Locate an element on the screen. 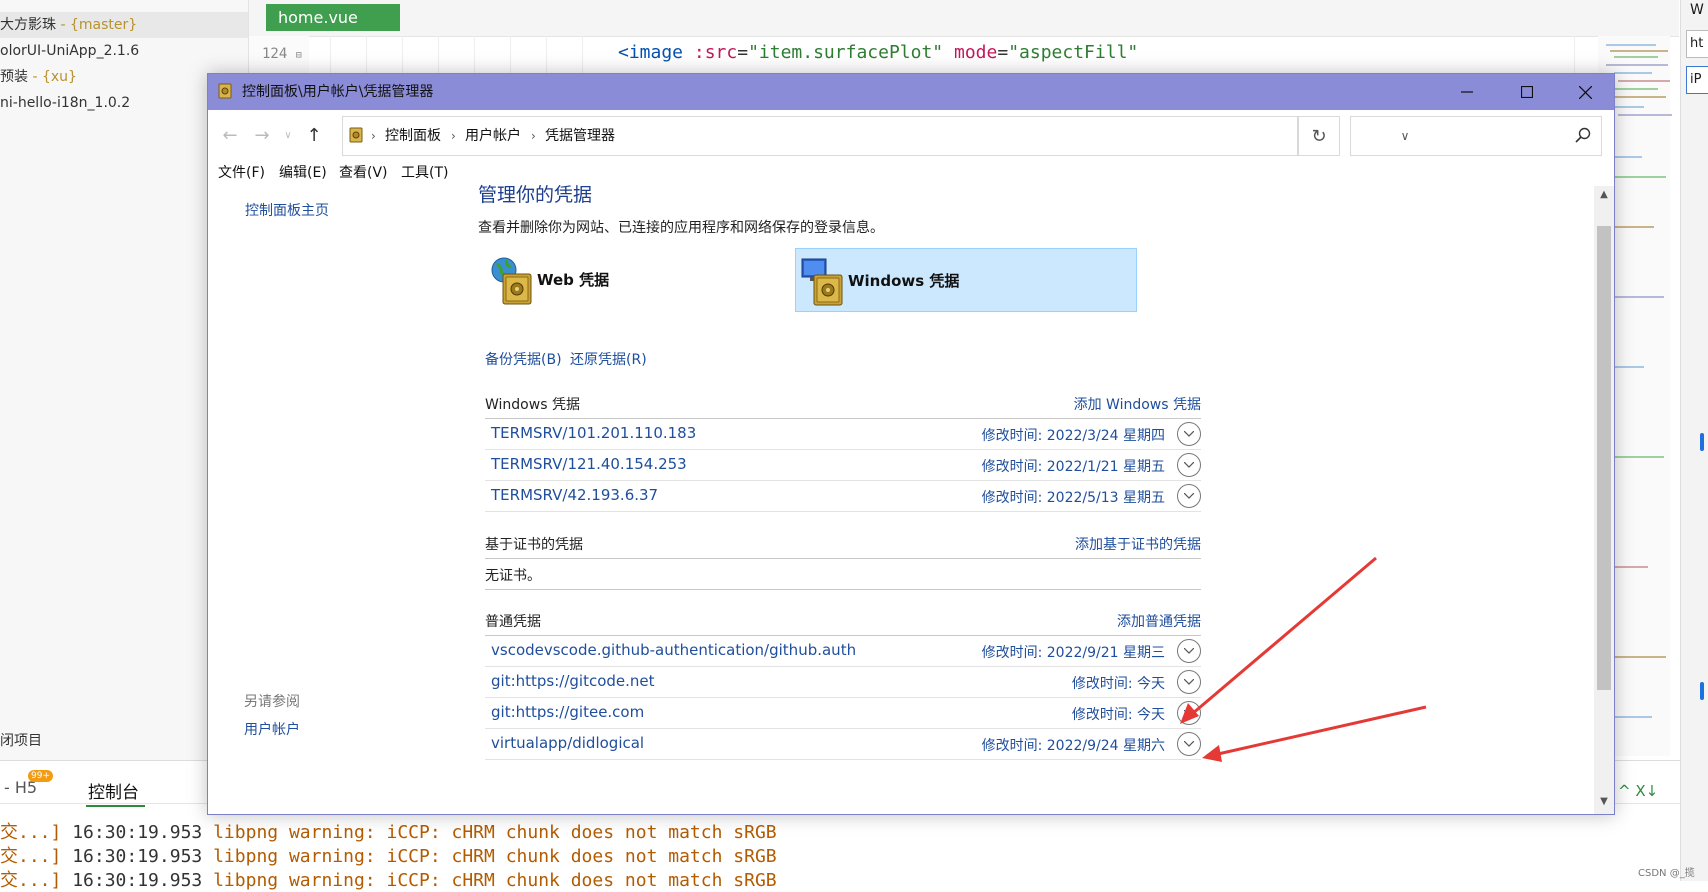  back-button: ← is located at coordinates (230, 135).